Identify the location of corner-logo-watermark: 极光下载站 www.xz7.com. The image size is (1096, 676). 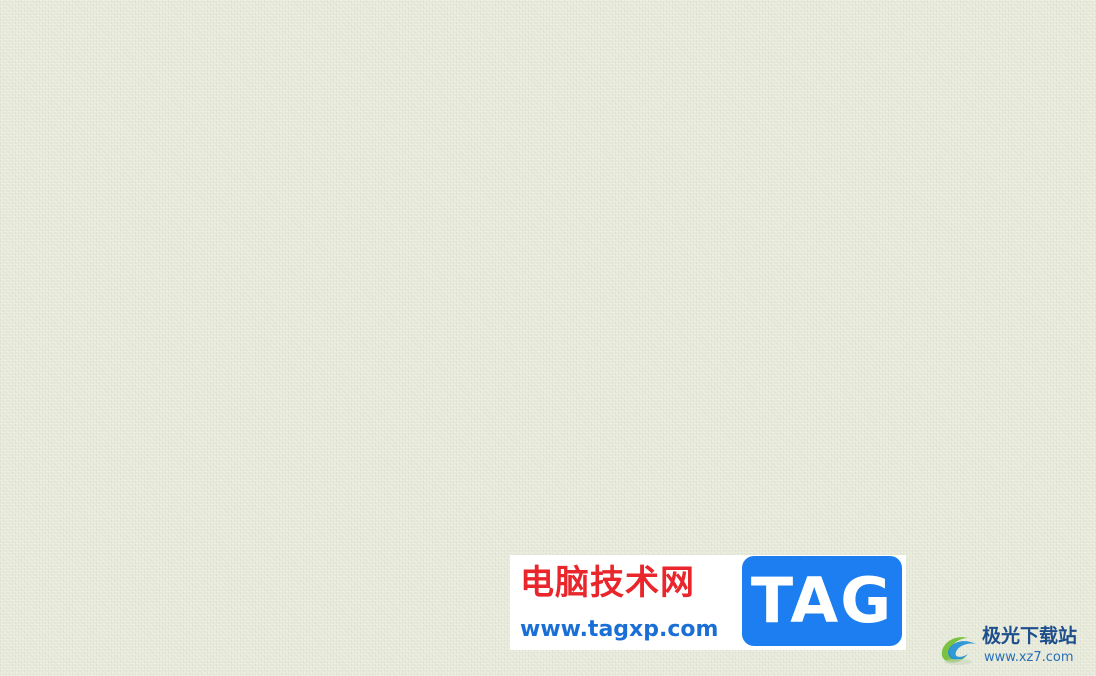
(1014, 647).